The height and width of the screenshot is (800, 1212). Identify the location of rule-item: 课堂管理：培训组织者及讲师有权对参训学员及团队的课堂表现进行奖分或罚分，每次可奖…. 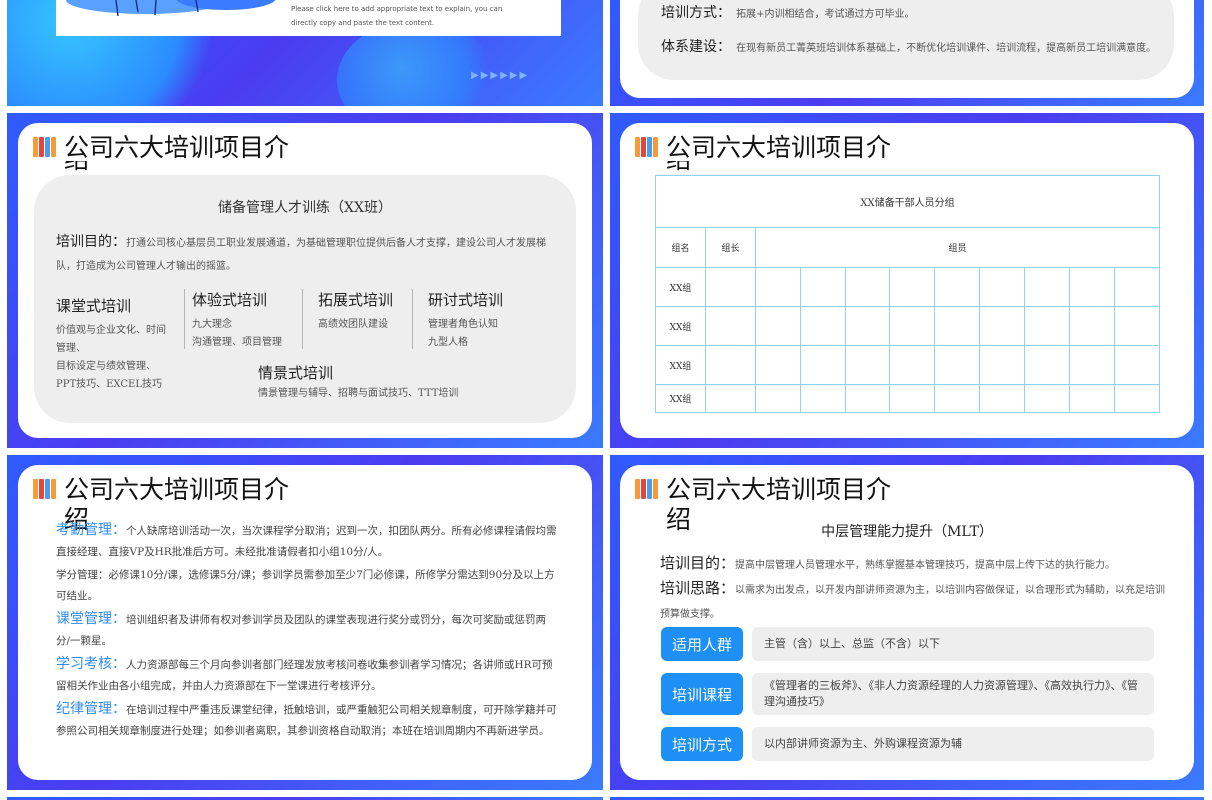
(307, 630).